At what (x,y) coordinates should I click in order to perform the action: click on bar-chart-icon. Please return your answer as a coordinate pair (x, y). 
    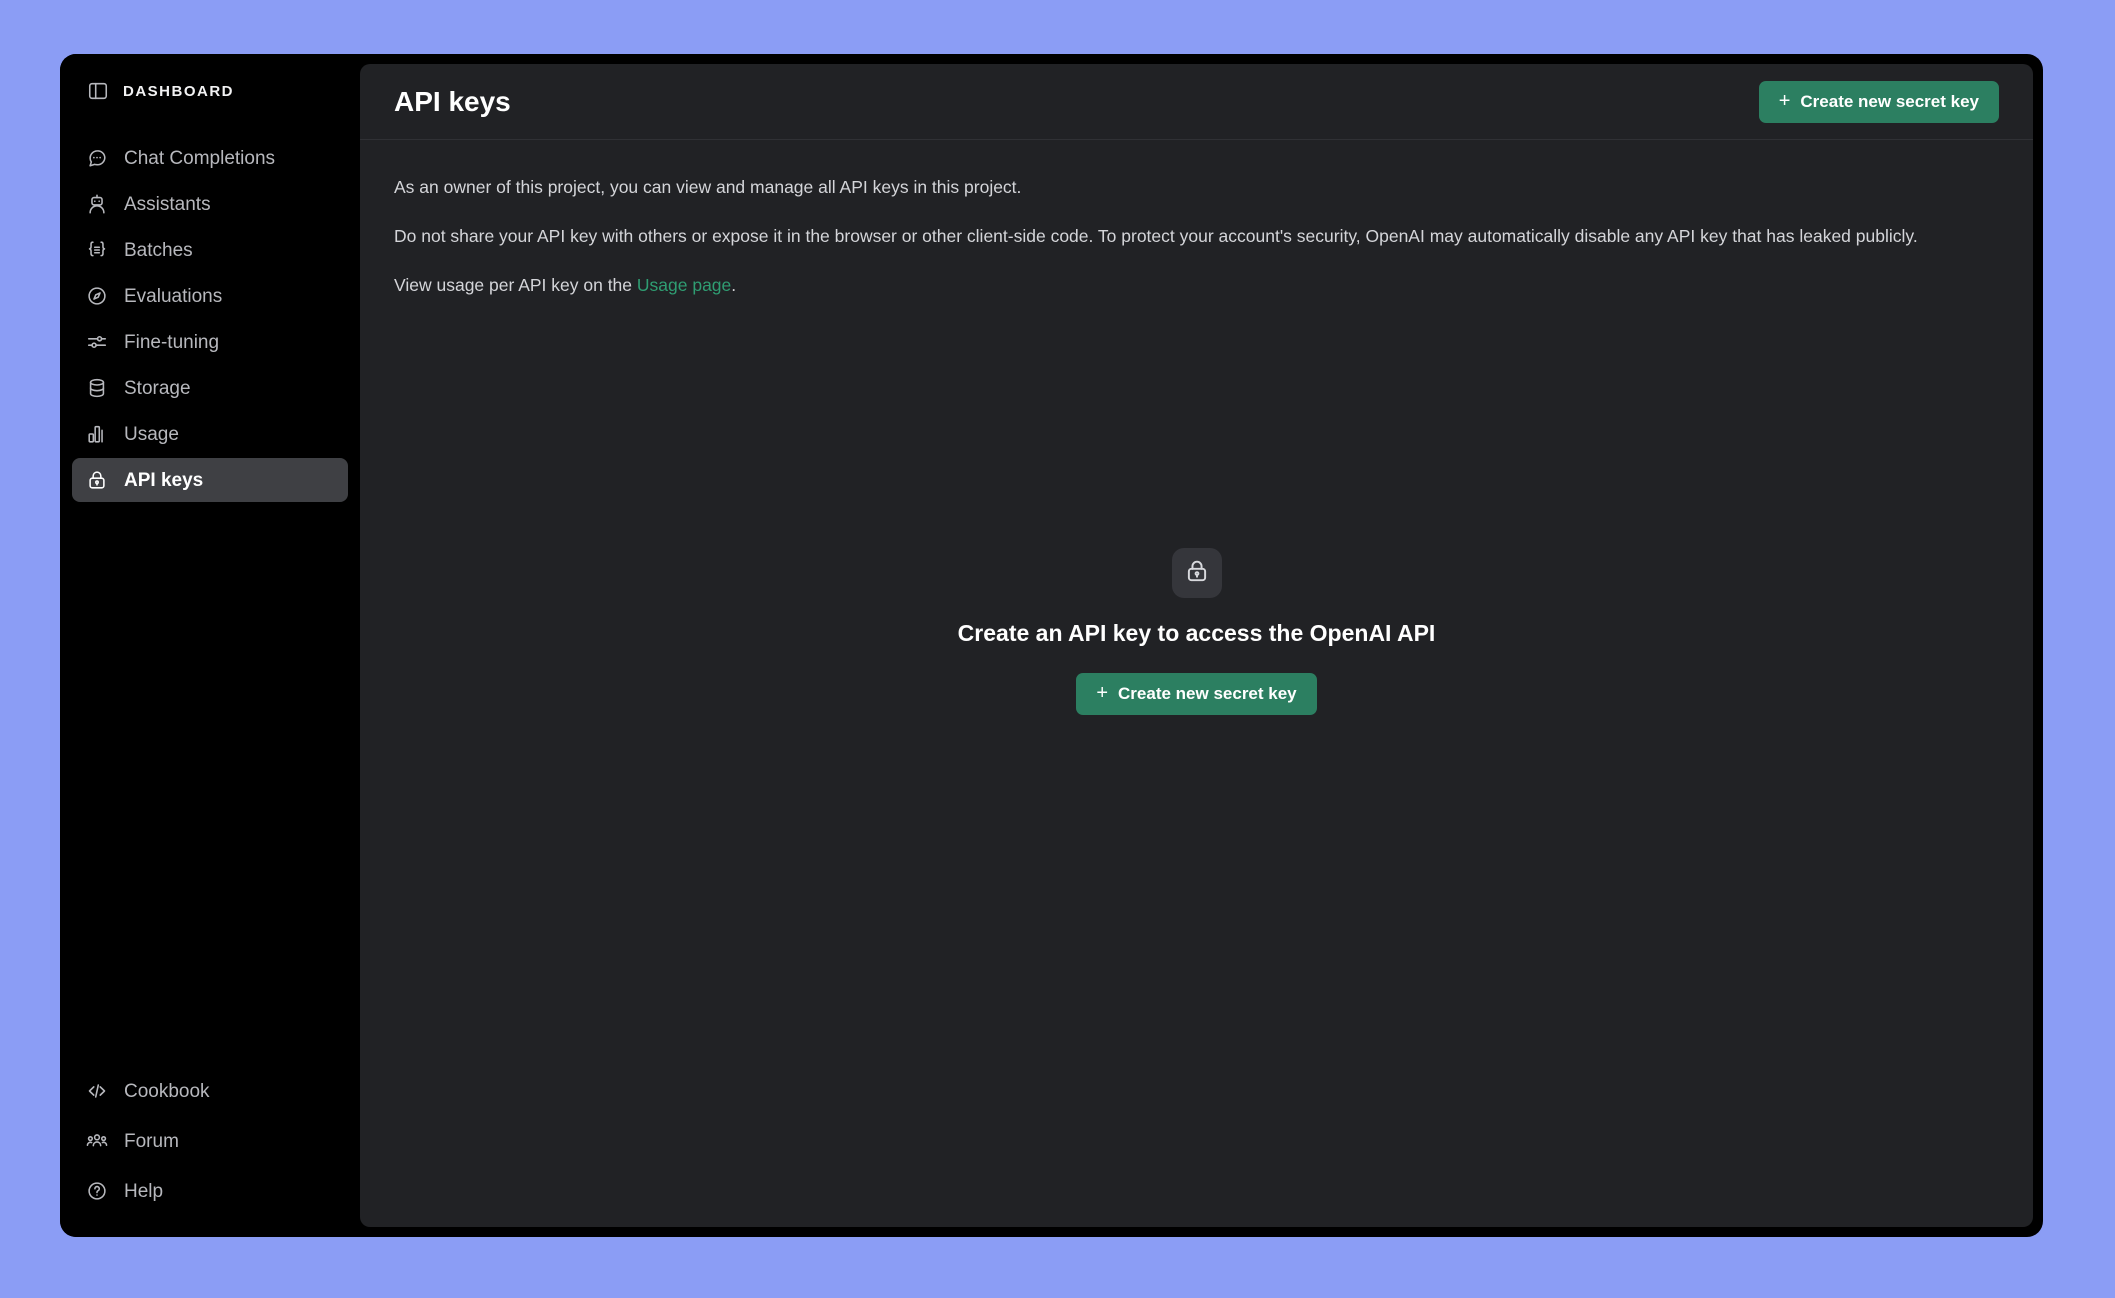
    Looking at the image, I should click on (97, 434).